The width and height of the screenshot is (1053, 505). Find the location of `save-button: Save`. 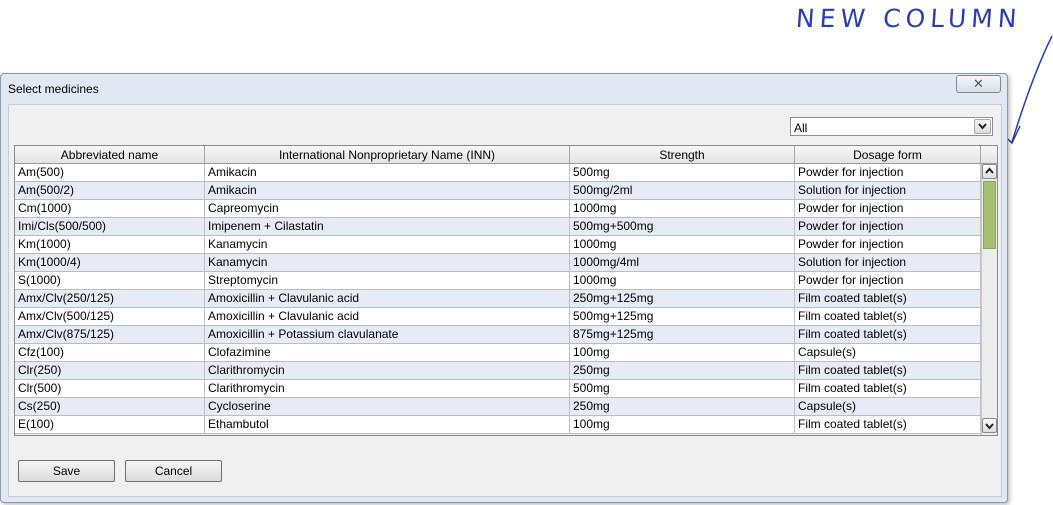

save-button: Save is located at coordinates (66, 471).